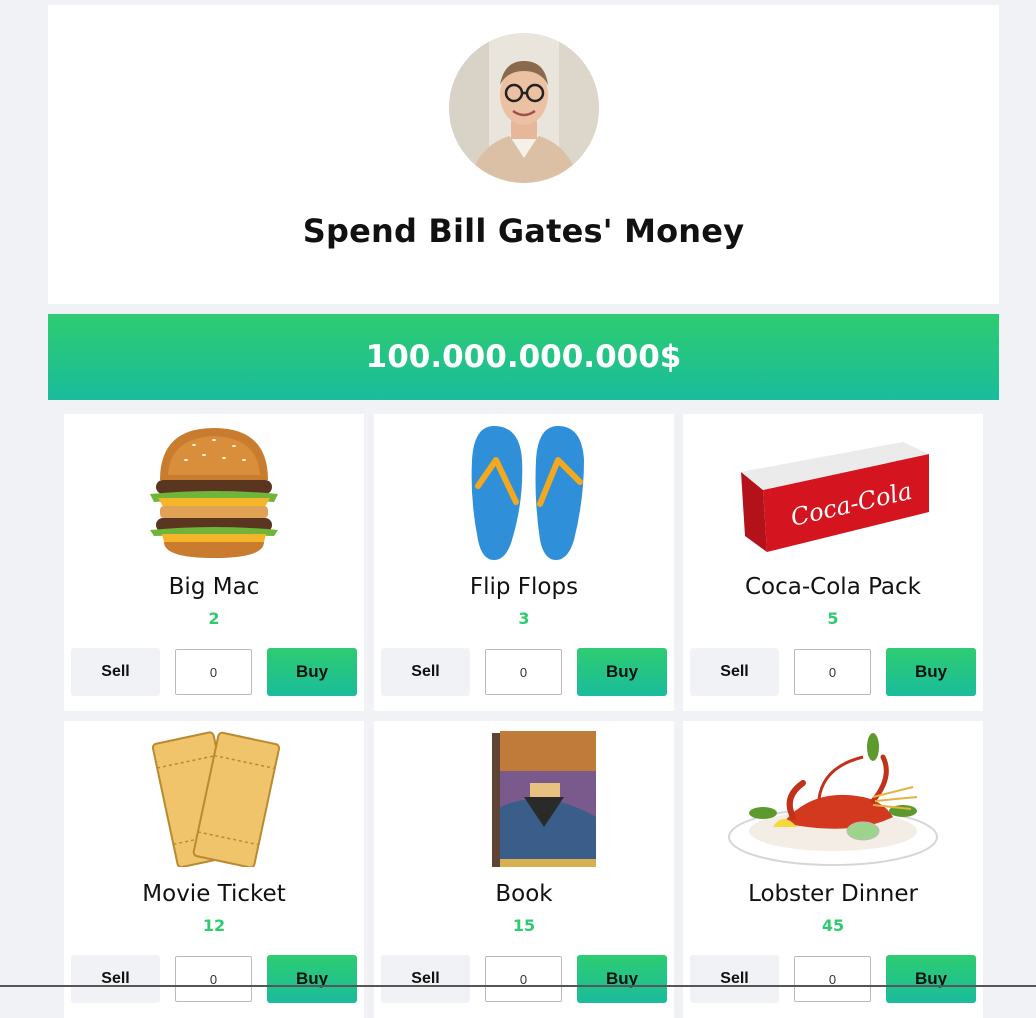  Describe the element at coordinates (214, 894) in the screenshot. I see `product-name: Movie Ticket` at that location.